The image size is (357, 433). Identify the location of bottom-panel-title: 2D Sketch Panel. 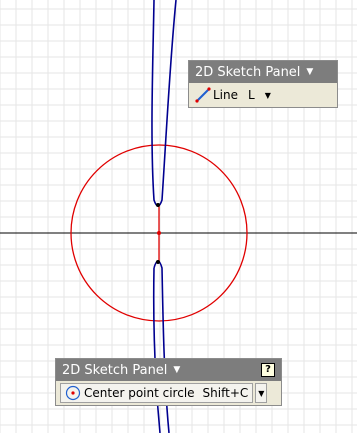
(115, 370).